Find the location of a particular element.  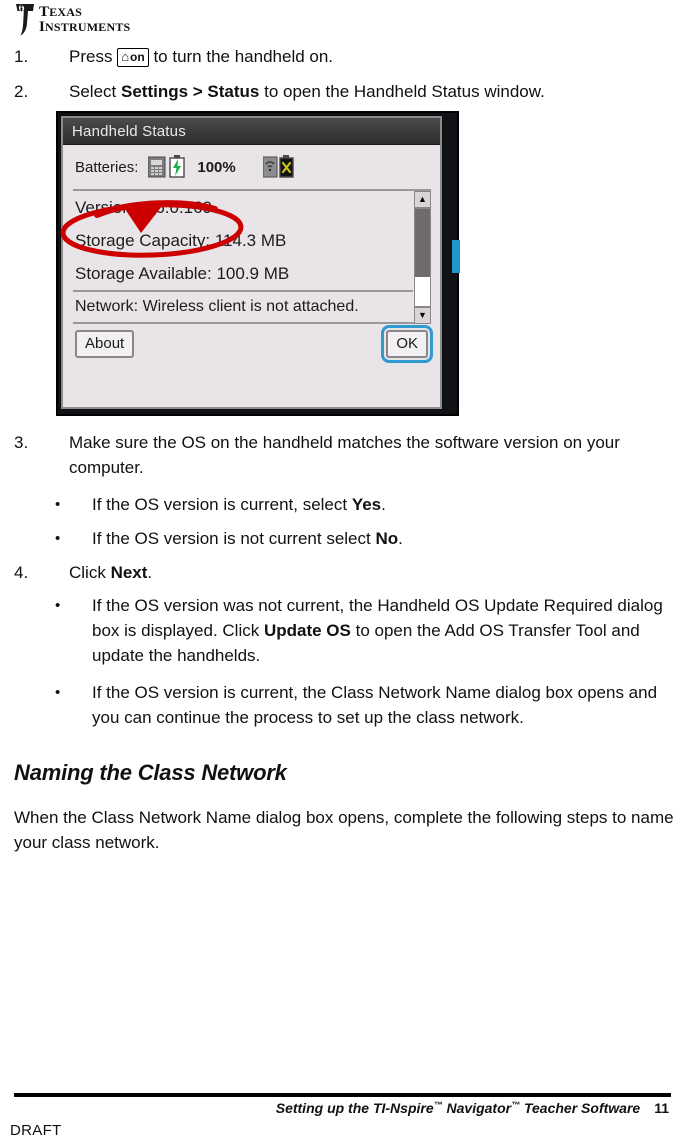

bullet-text-pre: If the OS version is current, select is located at coordinates (222, 504).